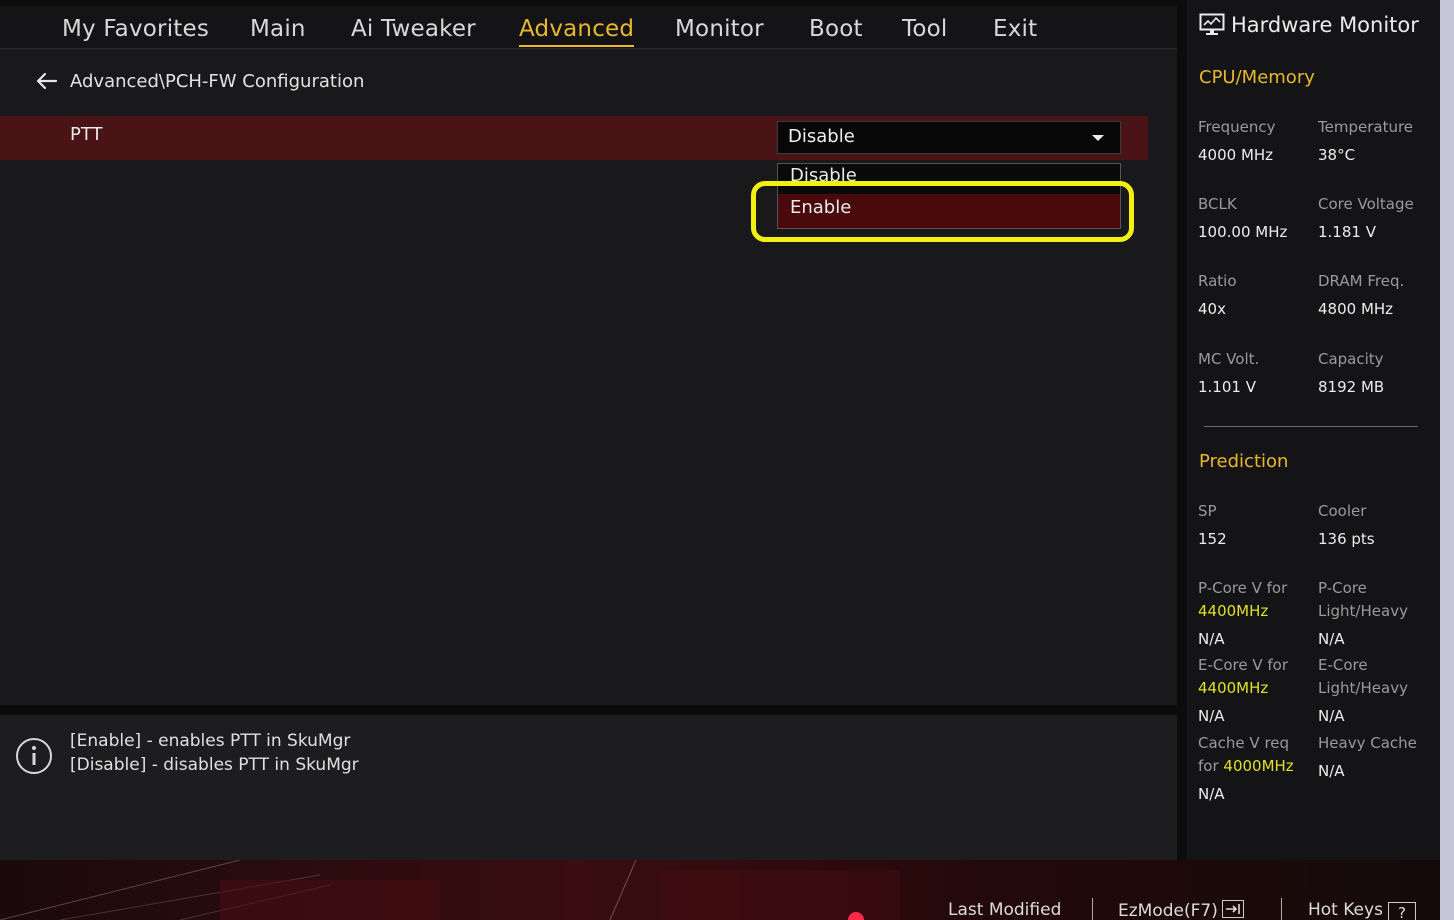 The height and width of the screenshot is (920, 1454). I want to click on info-icon, so click(34, 756).